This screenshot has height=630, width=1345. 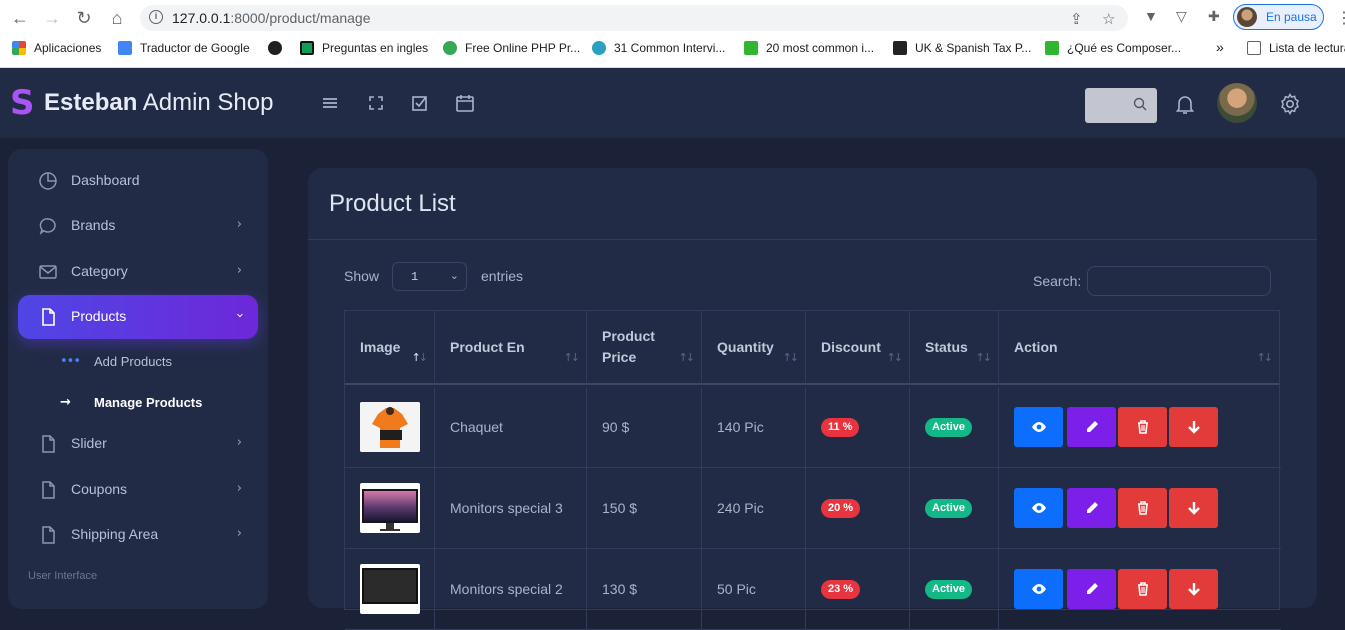 What do you see at coordinates (487, 347) in the screenshot?
I see `column-header-label: Product En` at bounding box center [487, 347].